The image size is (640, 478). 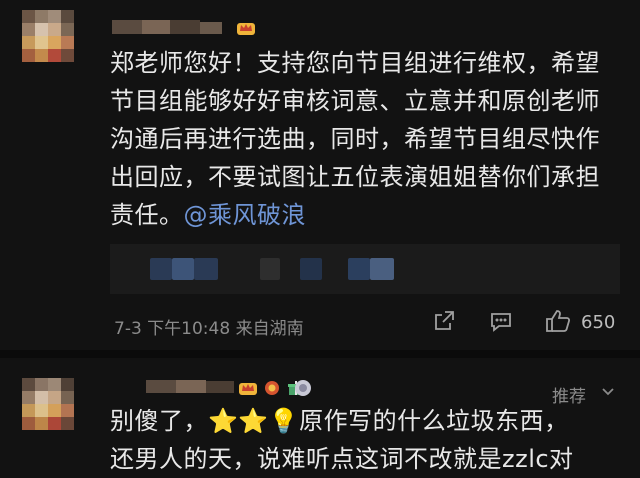 I want to click on mention-link: @乘风破浪, so click(x=245, y=215).